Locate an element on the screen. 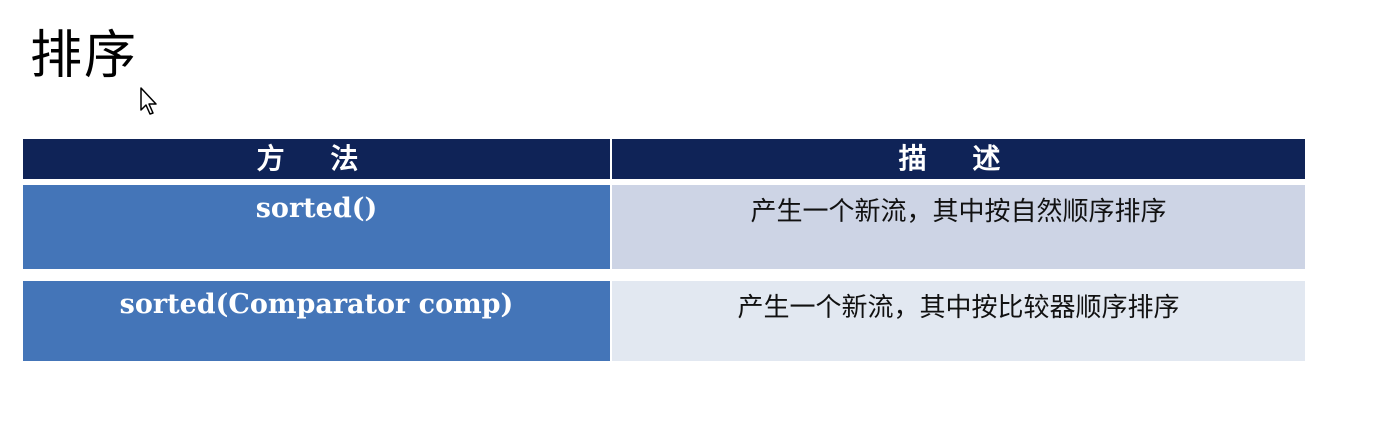  header-method: 方 法 is located at coordinates (317, 159).